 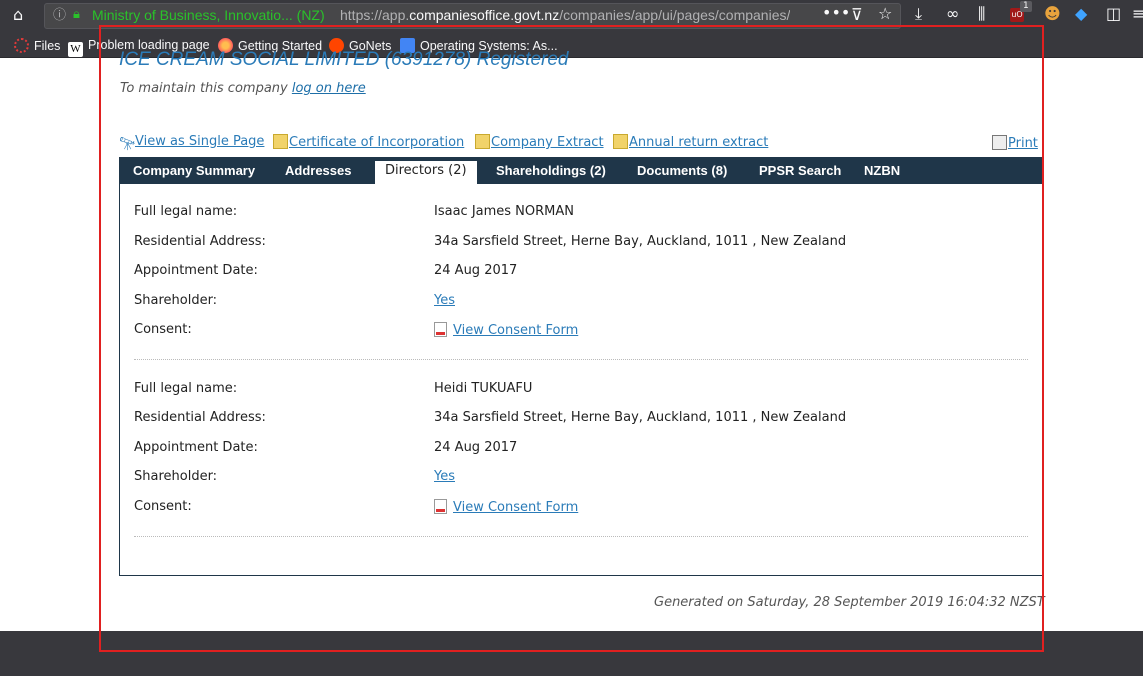 What do you see at coordinates (484, 15) in the screenshot?
I see `url-host: companiesoffice.govt.nz` at bounding box center [484, 15].